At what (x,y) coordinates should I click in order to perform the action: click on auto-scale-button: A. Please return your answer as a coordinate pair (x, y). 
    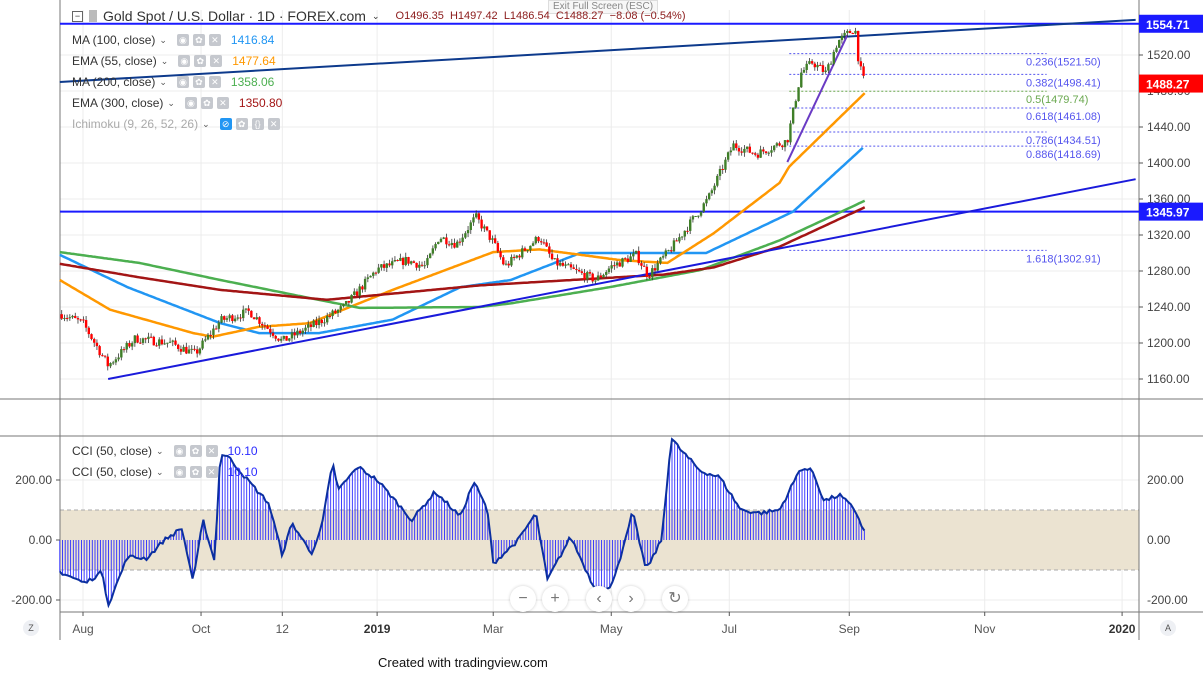
    Looking at the image, I should click on (1168, 628).